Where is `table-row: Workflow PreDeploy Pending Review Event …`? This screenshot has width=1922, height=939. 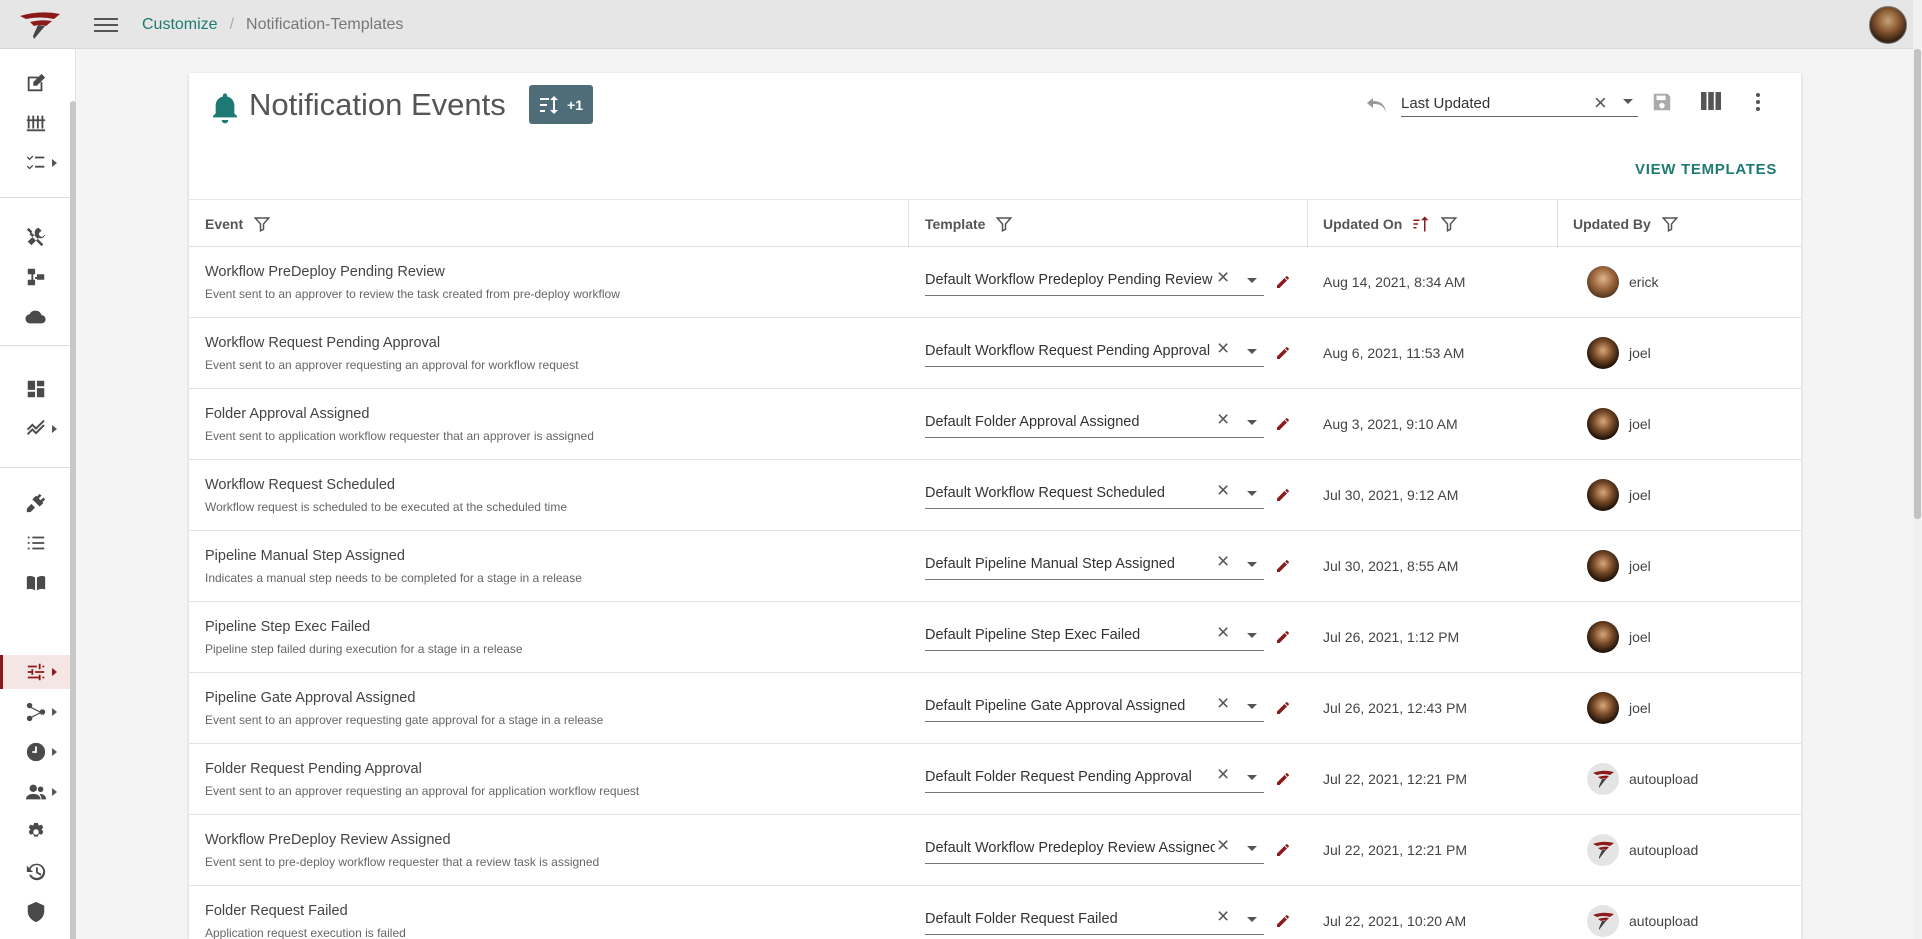
table-row: Workflow PreDeploy Pending Review Event … is located at coordinates (995, 282).